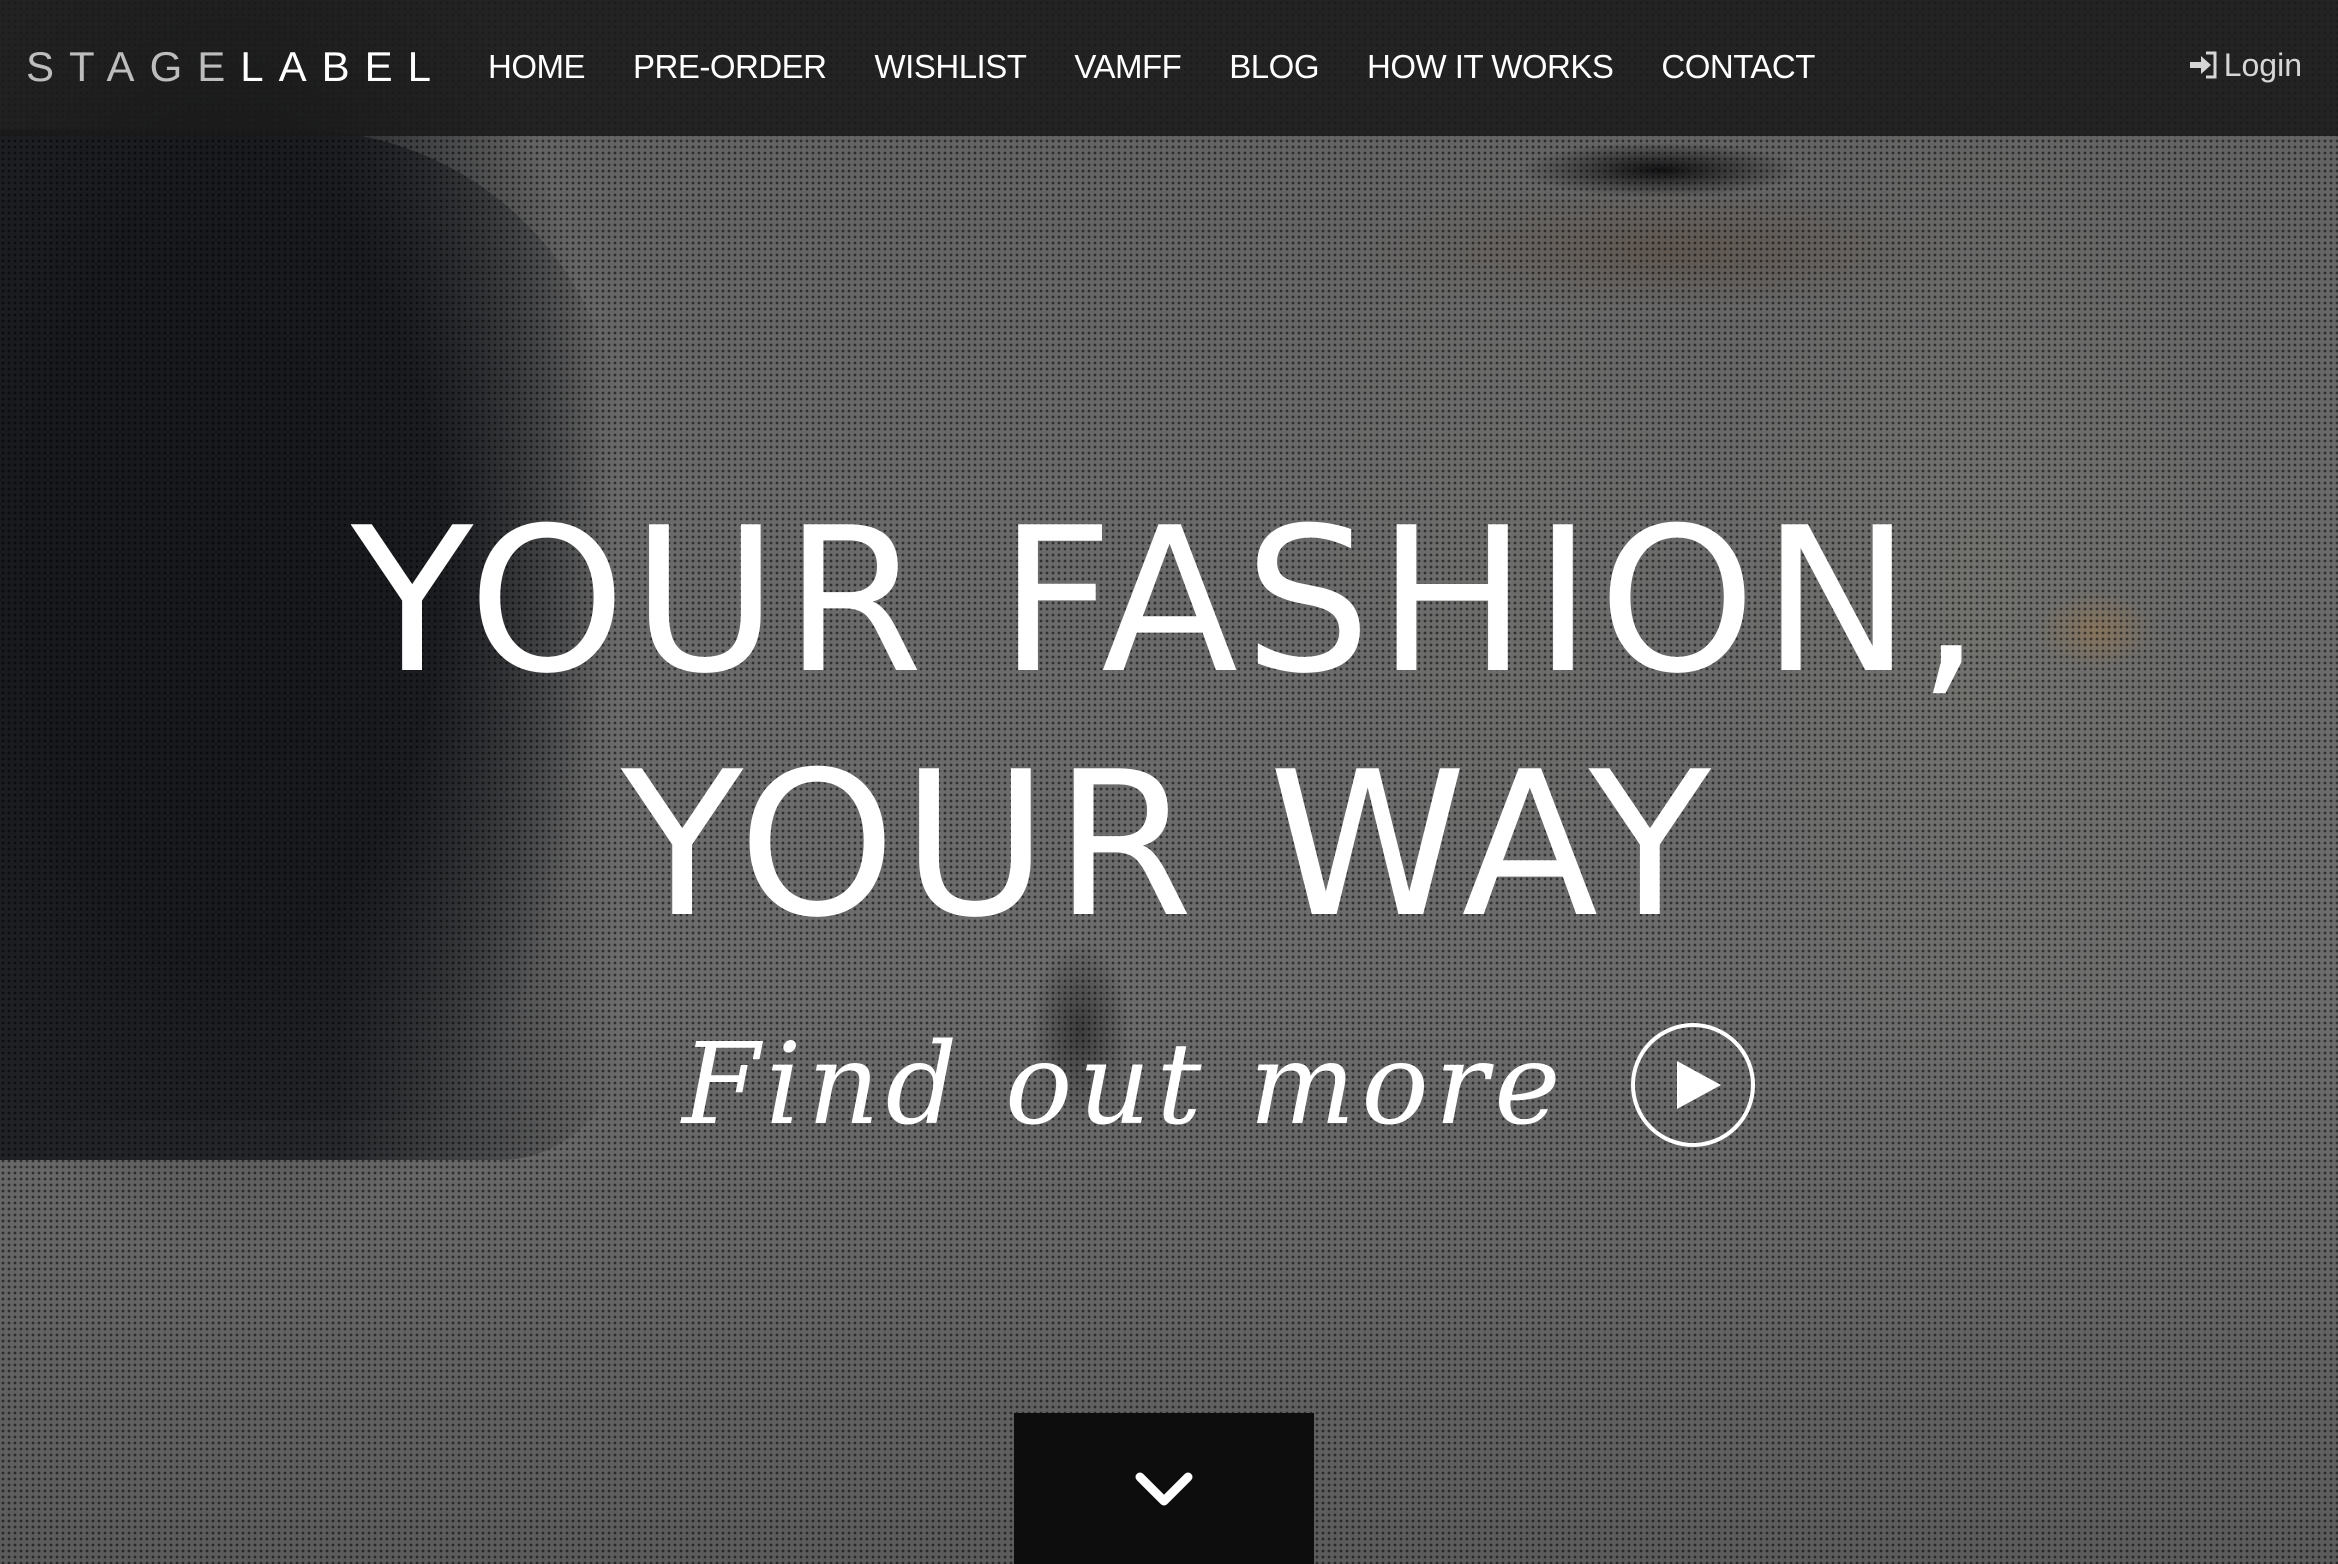  Describe the element at coordinates (1738, 67) in the screenshot. I see `nav-item-contact: CONTACT` at that location.